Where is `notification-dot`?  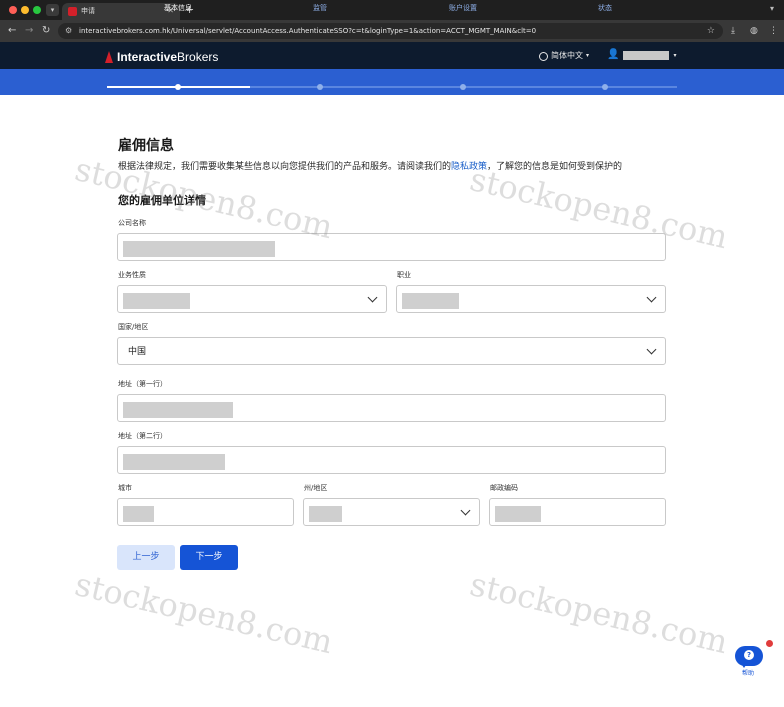 notification-dot is located at coordinates (769, 643).